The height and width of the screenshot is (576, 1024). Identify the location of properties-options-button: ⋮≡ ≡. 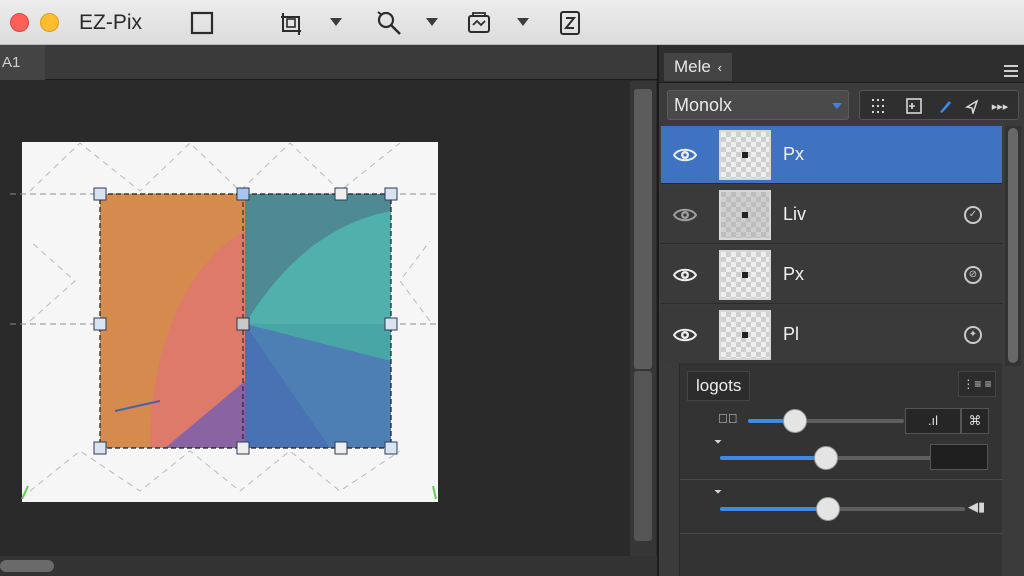
(977, 384).